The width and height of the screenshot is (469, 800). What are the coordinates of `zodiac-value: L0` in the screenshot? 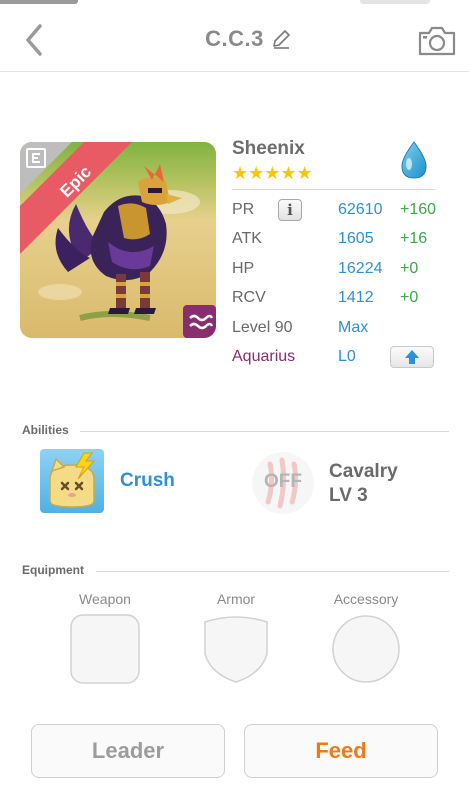 It's located at (347, 356).